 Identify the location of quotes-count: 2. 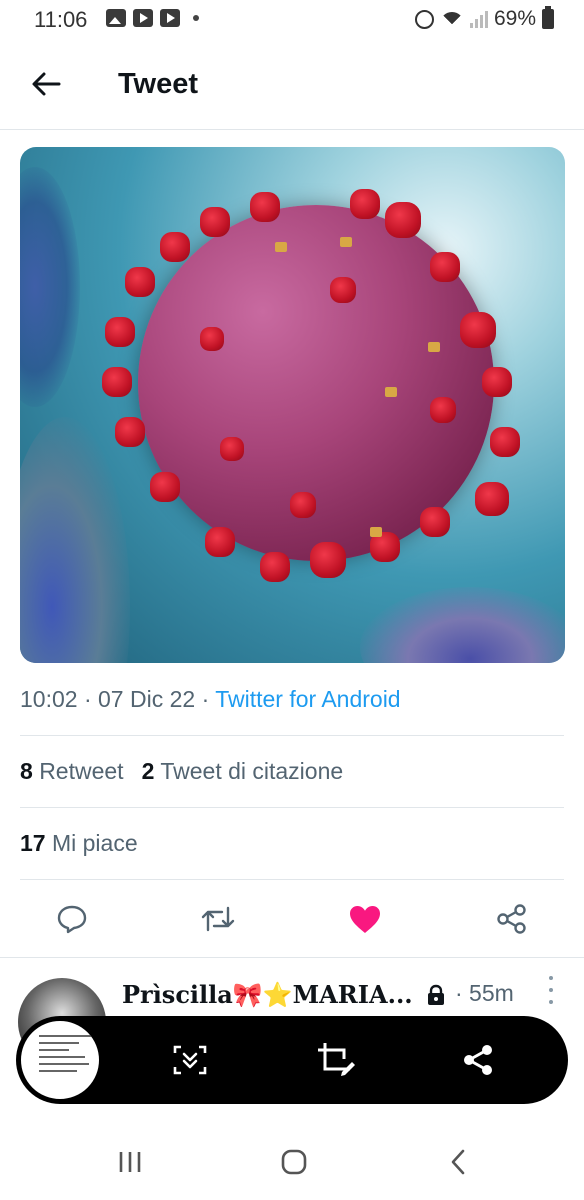
(148, 771).